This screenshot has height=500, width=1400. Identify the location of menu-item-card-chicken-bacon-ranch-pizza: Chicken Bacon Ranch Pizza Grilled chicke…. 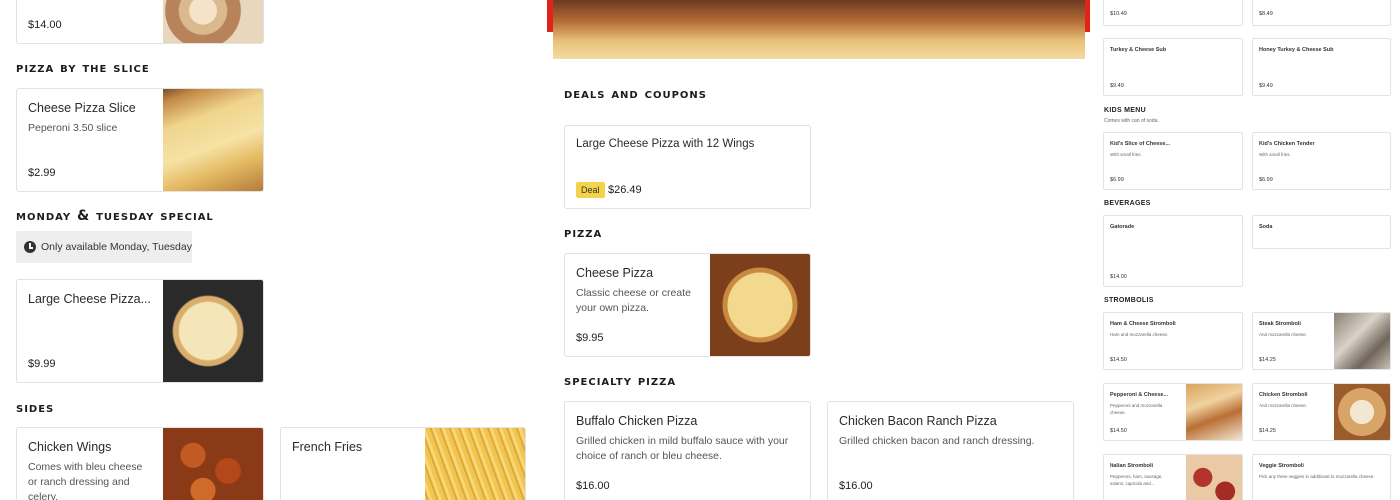
(950, 450).